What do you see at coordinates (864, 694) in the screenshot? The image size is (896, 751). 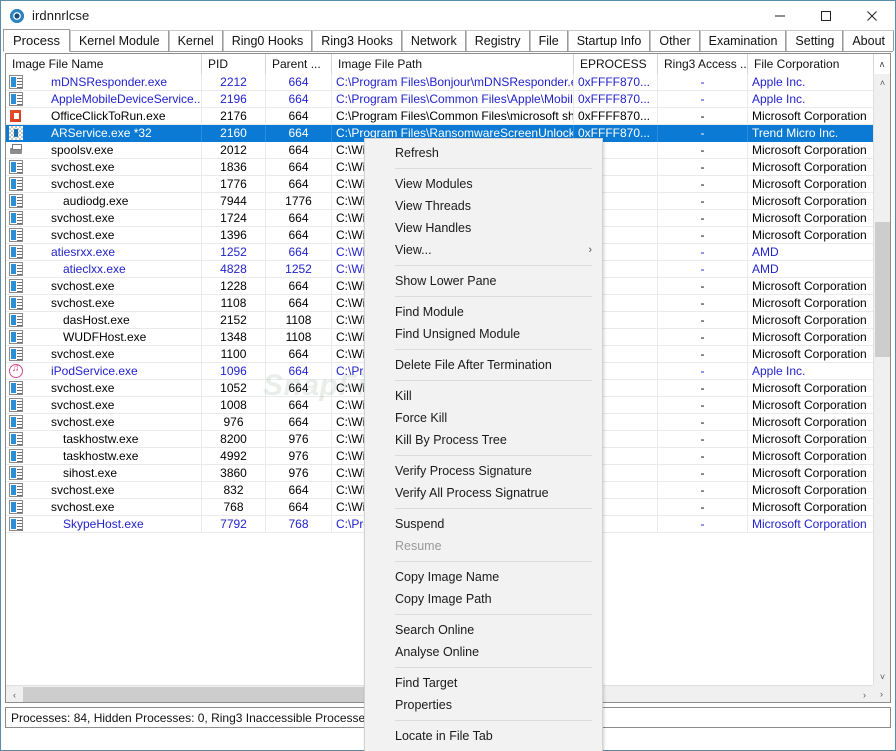 I see `scroll-right-icon: ›` at bounding box center [864, 694].